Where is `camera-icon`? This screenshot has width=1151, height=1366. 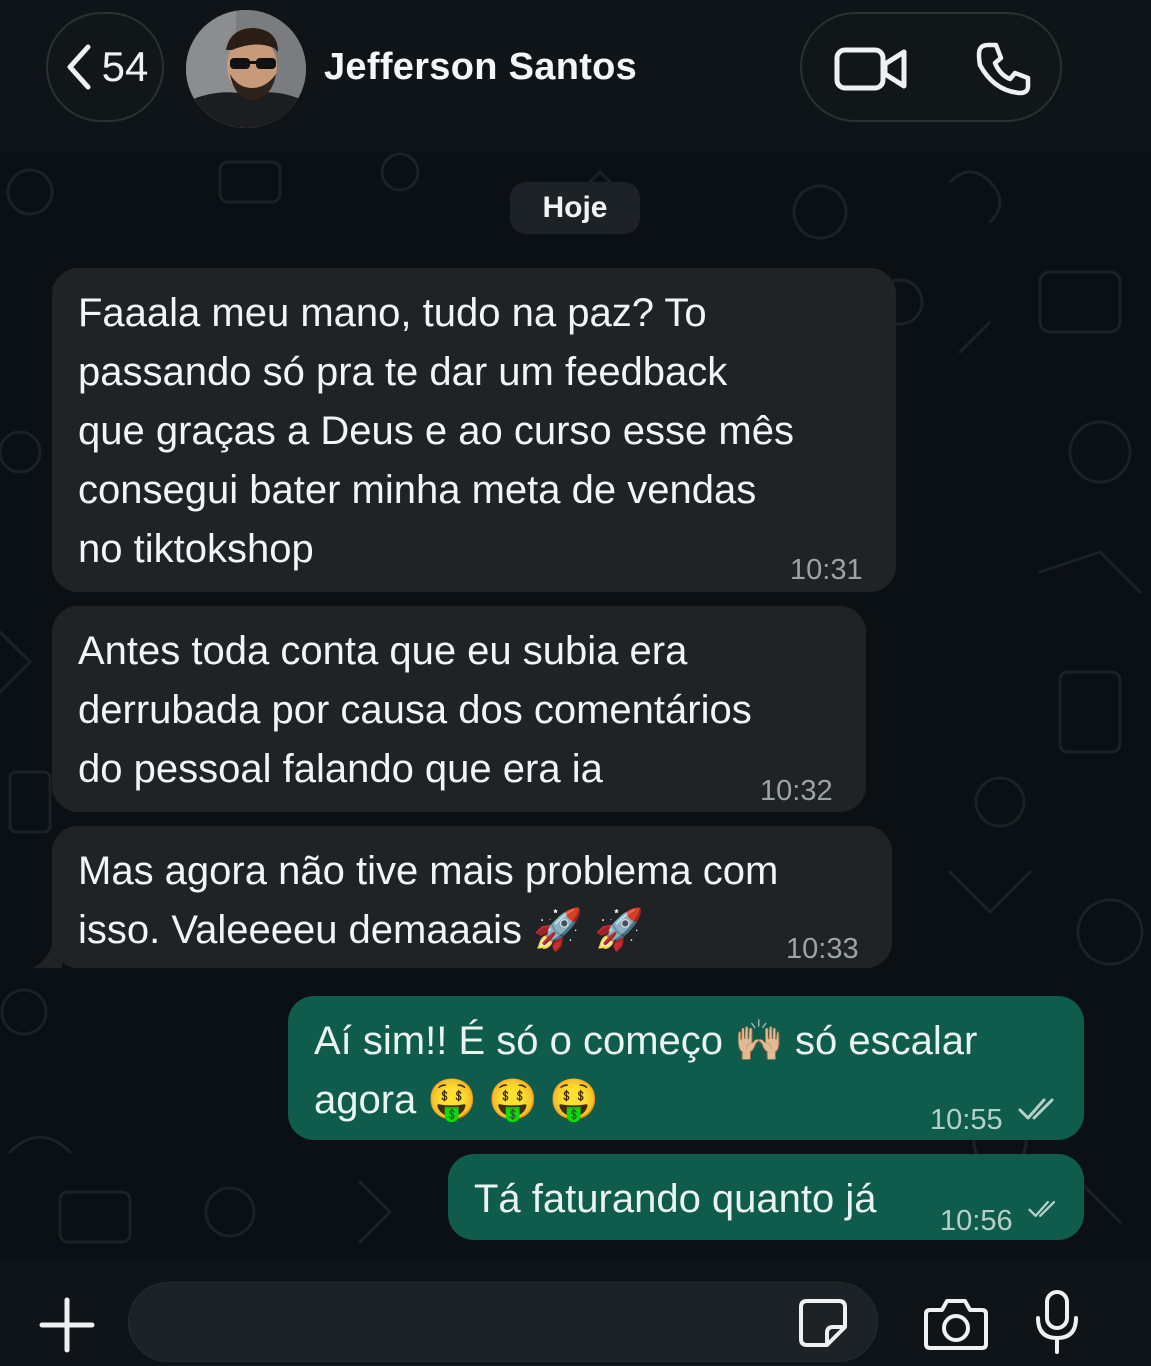 camera-icon is located at coordinates (956, 1323).